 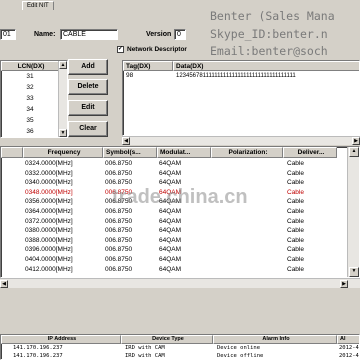 I want to click on network-descriptor-checkbox: ✓, so click(x=120, y=49).